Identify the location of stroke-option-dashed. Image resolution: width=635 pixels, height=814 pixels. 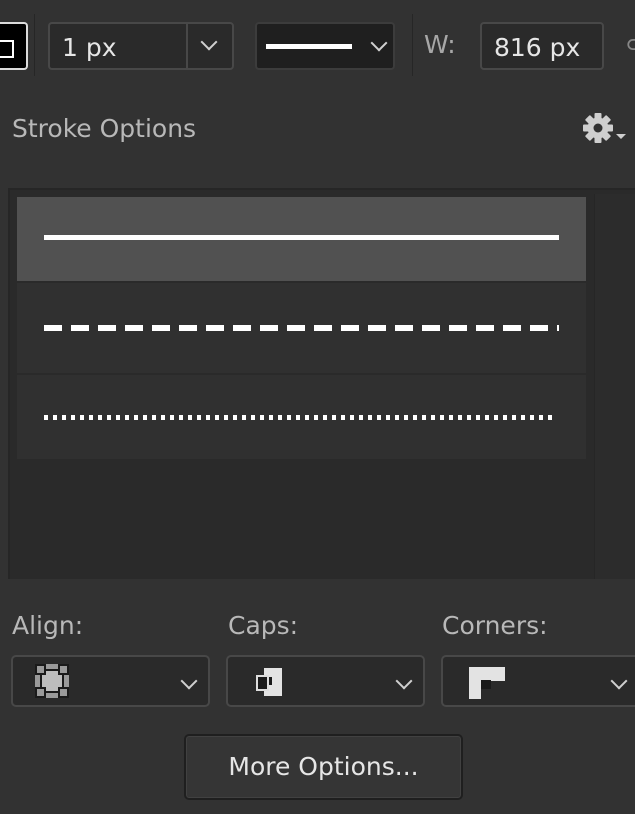
(301, 328).